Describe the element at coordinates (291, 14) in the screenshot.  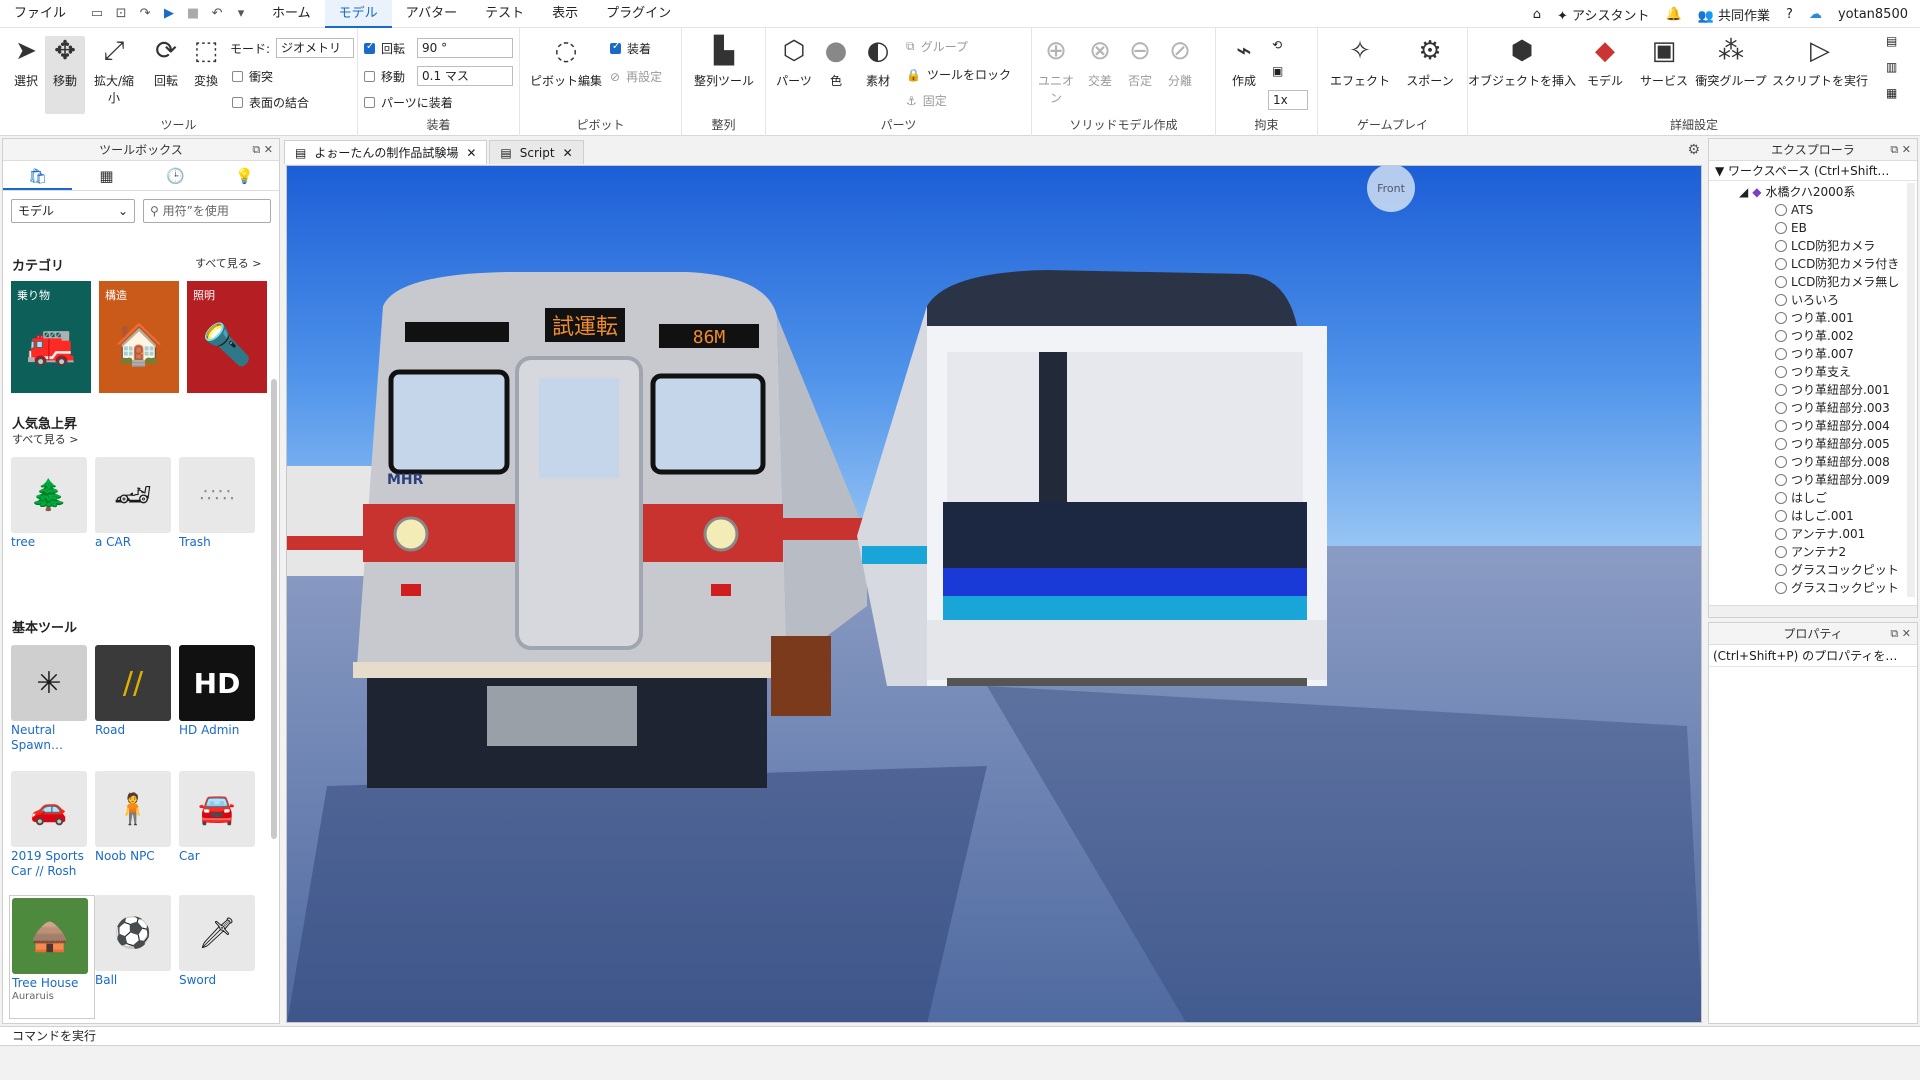
I see `menu-home: ホーム` at that location.